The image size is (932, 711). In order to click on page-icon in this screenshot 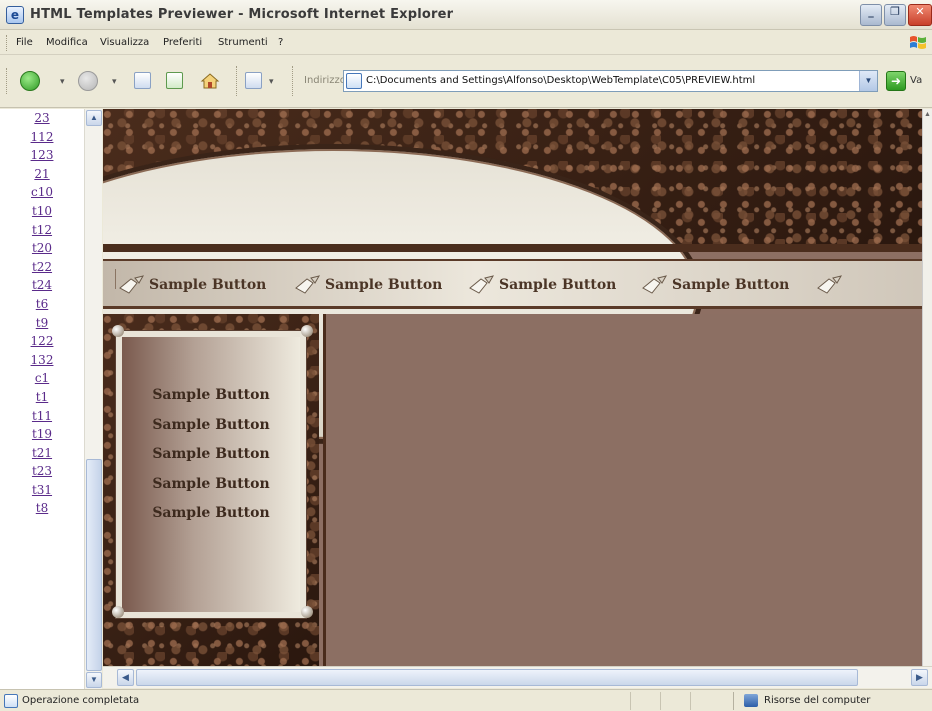, I will do `click(354, 81)`.